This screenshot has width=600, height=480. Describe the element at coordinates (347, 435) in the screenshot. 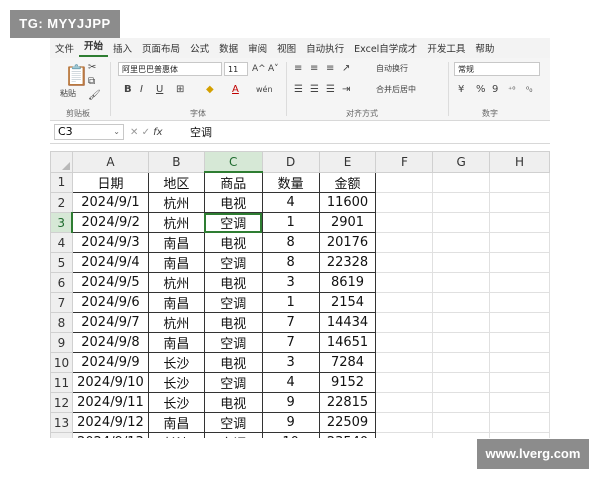

I see `table-cell: 23540` at that location.